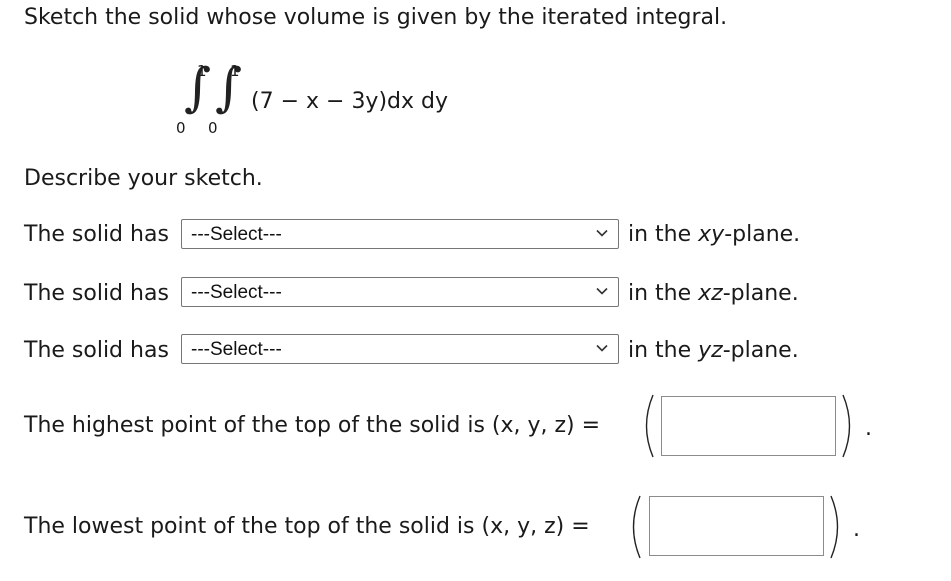 The height and width of the screenshot is (581, 951). Describe the element at coordinates (400, 292) in the screenshot. I see `shape-select-xz: ---Select---` at that location.